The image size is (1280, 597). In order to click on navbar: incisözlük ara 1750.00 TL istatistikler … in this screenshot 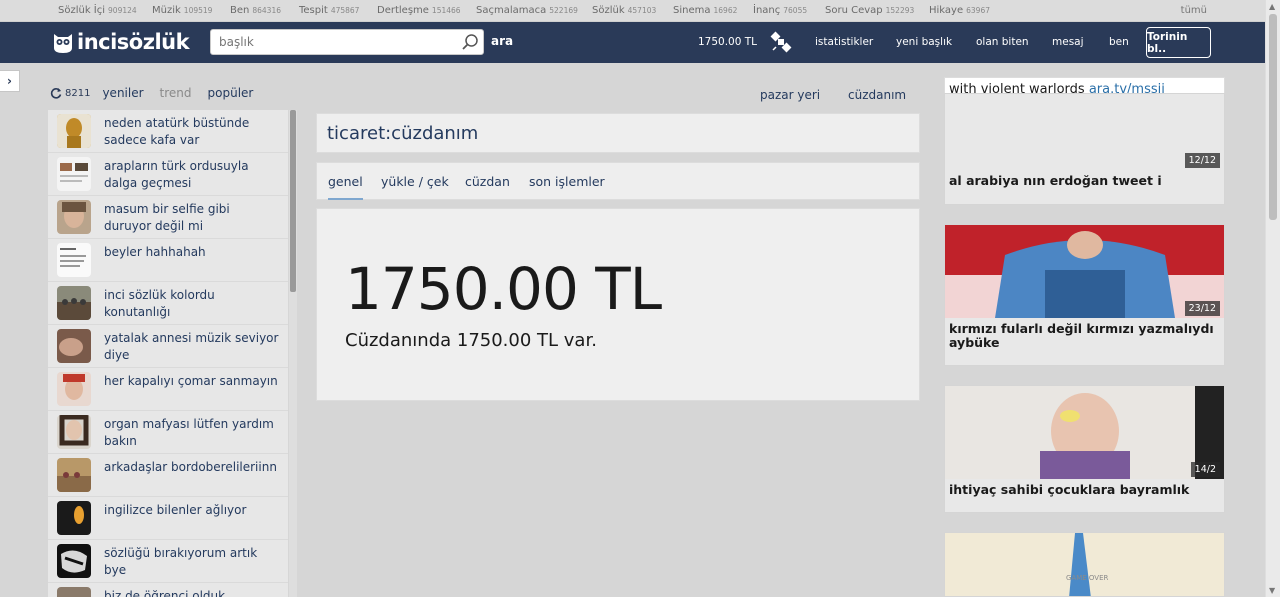, I will do `click(632, 42)`.